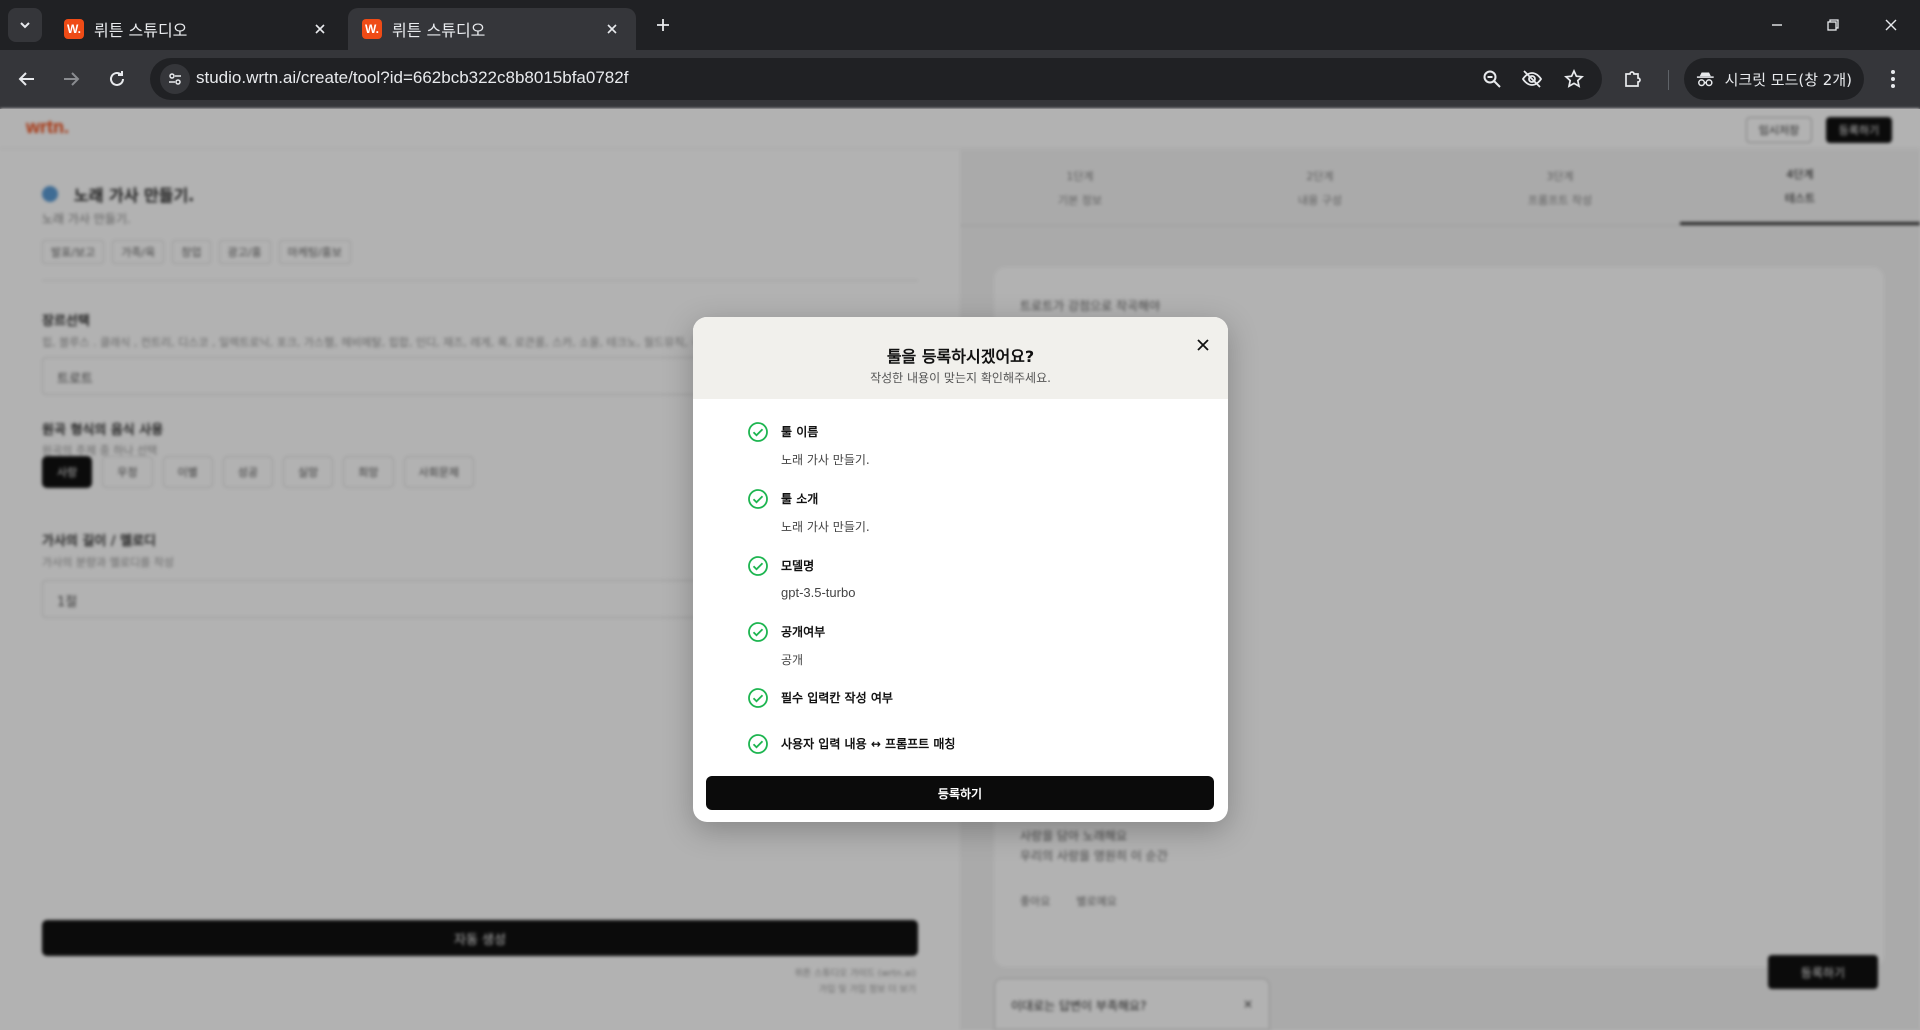  I want to click on more-vertical-icon, so click(1893, 79).